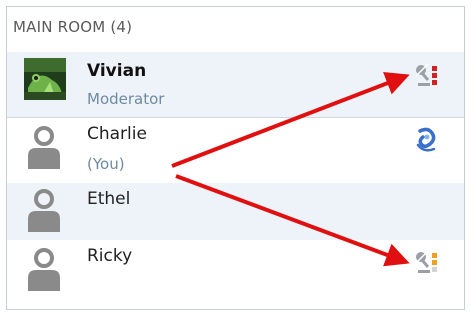 This screenshot has height=316, width=473. Describe the element at coordinates (109, 199) in the screenshot. I see `participant-name: Ethel` at that location.